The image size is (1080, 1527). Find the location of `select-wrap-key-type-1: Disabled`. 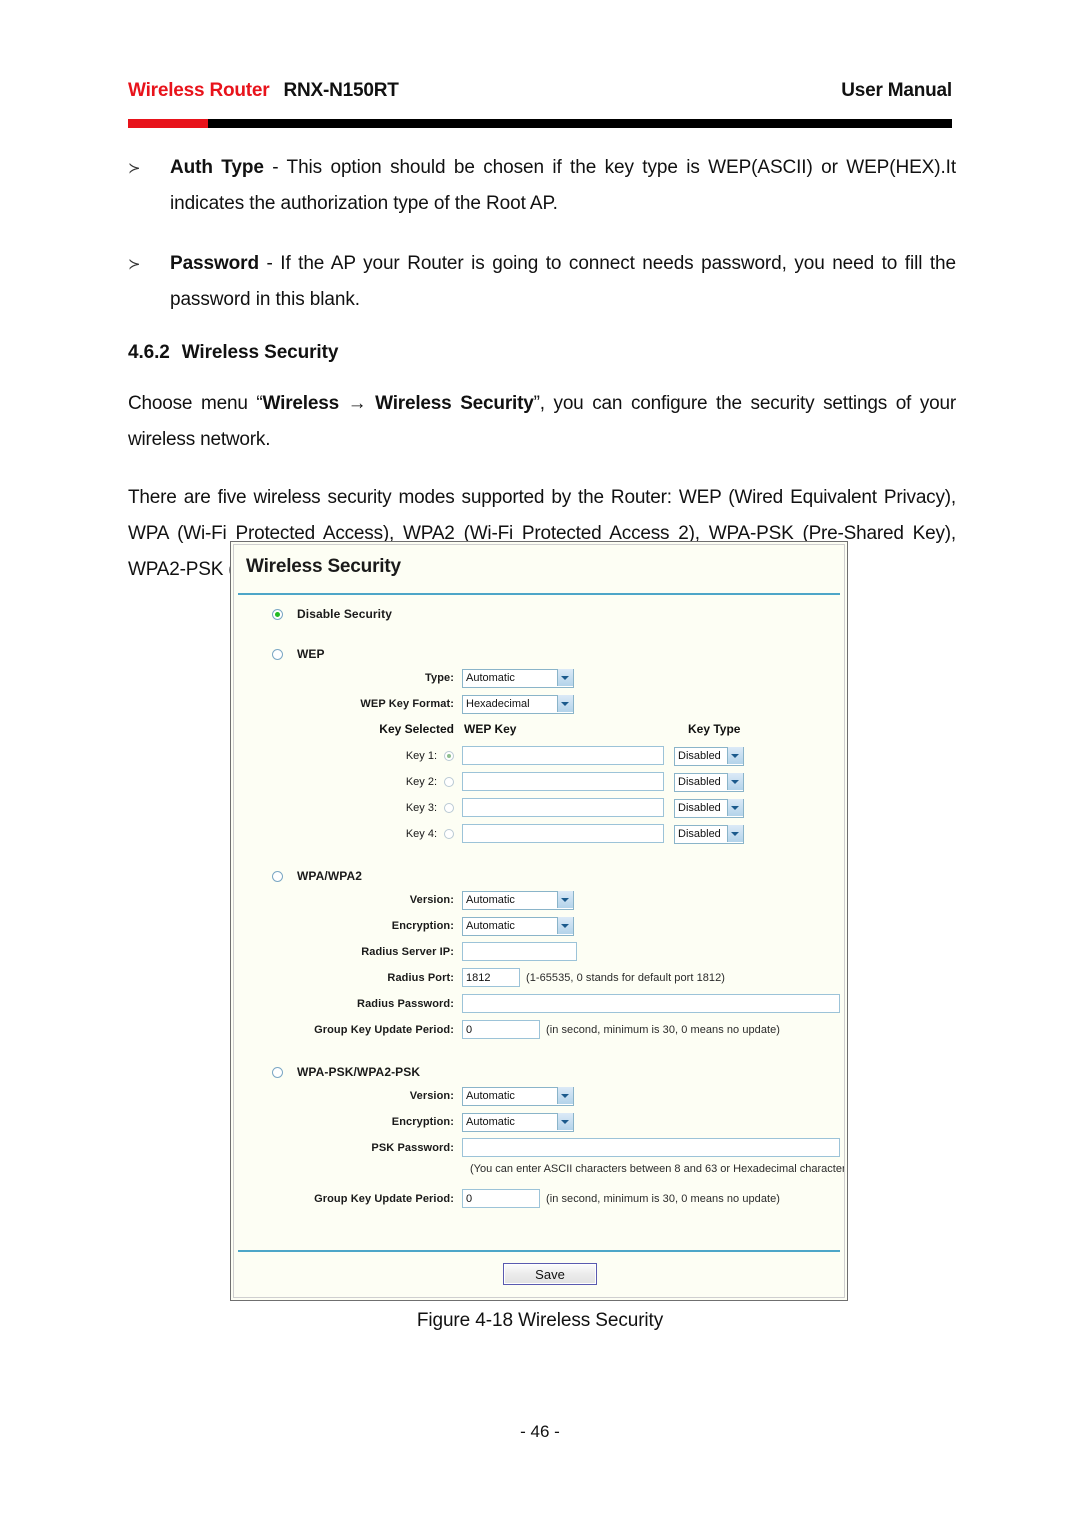

select-wrap-key-type-1: Disabled is located at coordinates (709, 756).